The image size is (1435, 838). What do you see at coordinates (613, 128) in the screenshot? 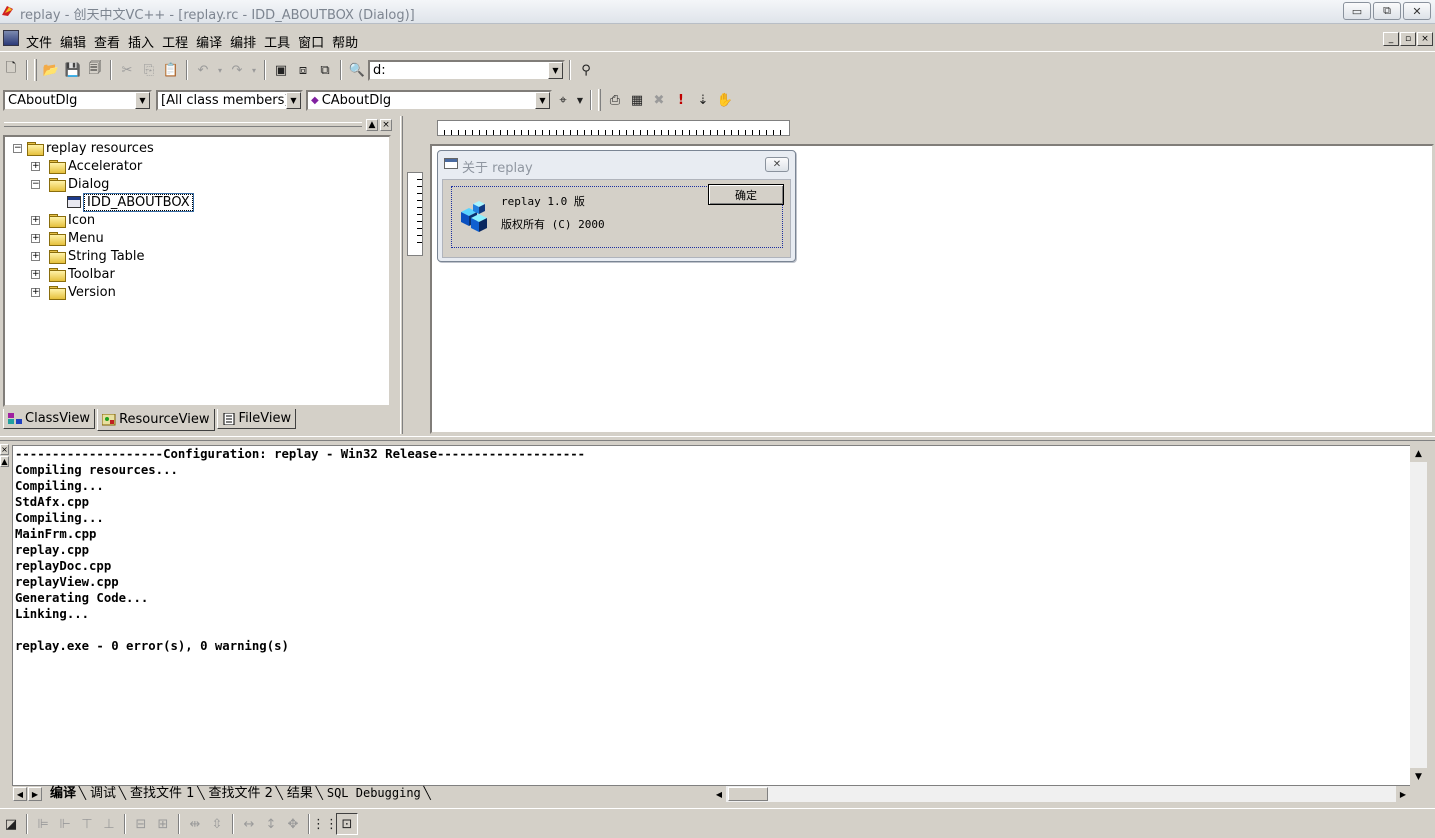
I see `horizontal-ruler` at bounding box center [613, 128].